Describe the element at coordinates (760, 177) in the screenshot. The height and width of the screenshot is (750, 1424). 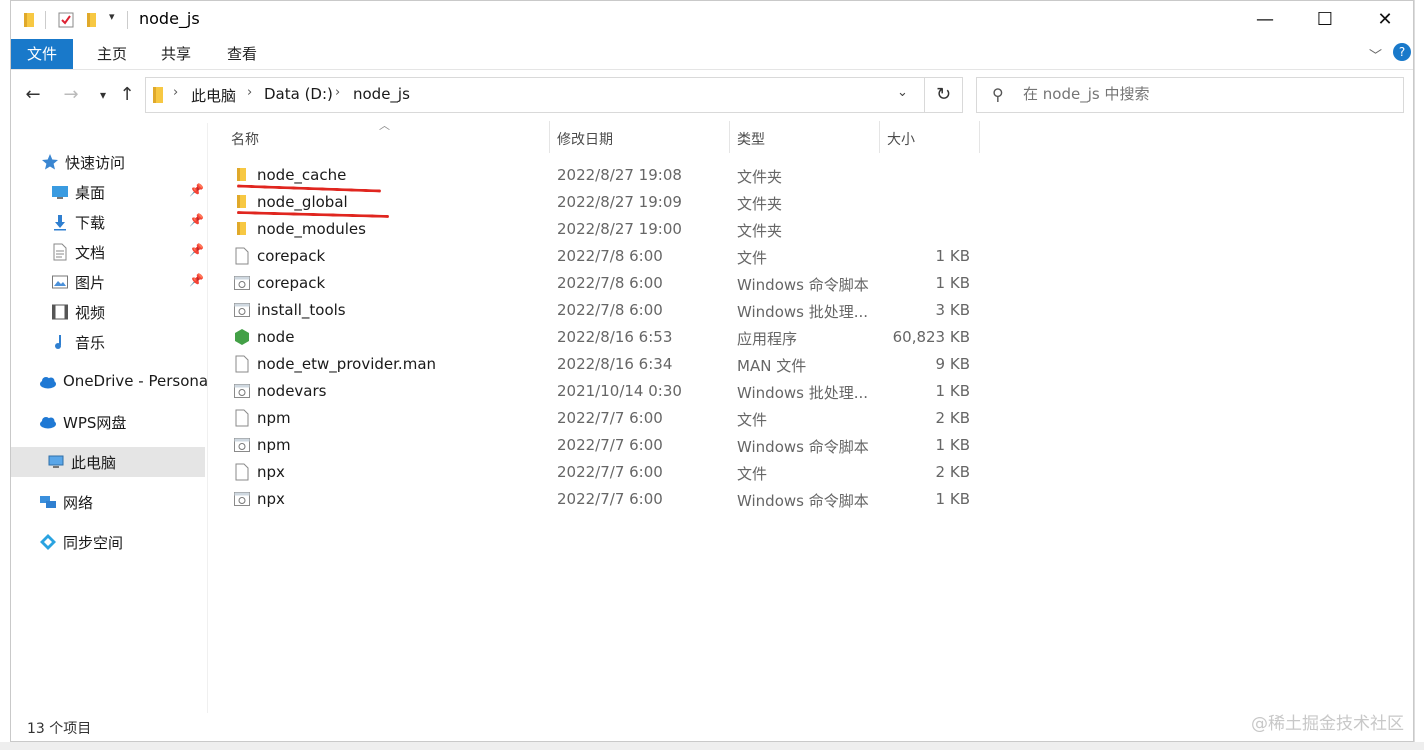
I see `file-type: 文件夹` at that location.